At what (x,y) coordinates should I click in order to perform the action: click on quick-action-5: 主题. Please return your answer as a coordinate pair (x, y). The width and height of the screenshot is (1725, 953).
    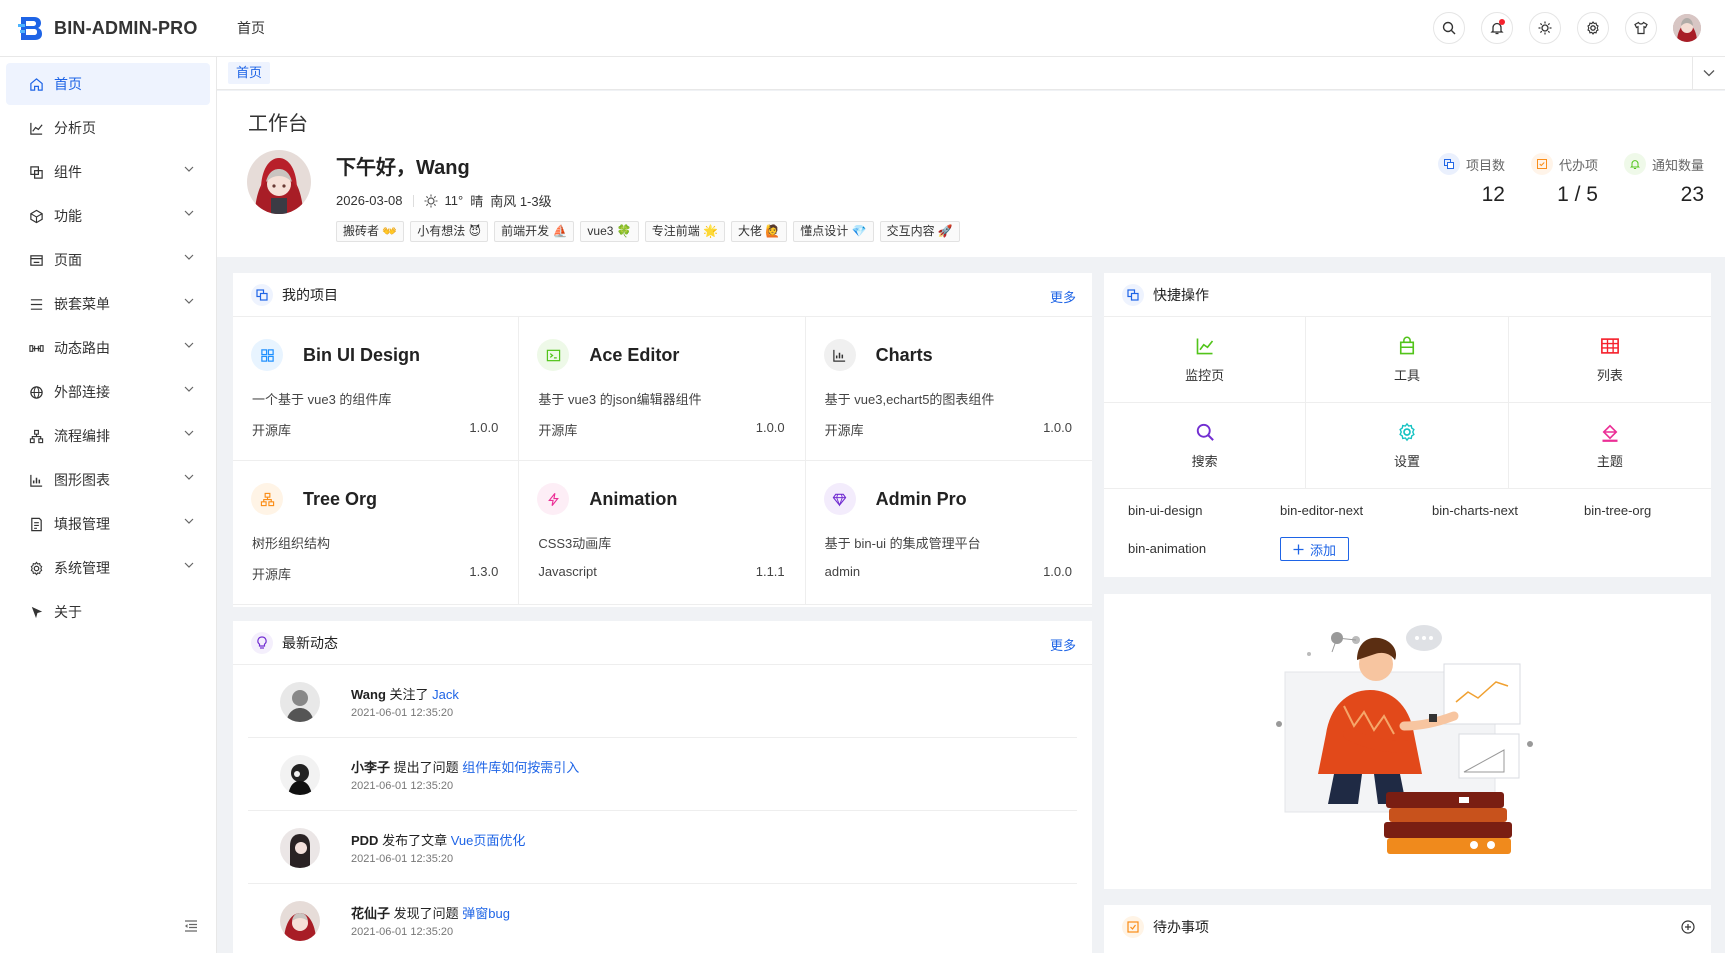
    Looking at the image, I should click on (1609, 446).